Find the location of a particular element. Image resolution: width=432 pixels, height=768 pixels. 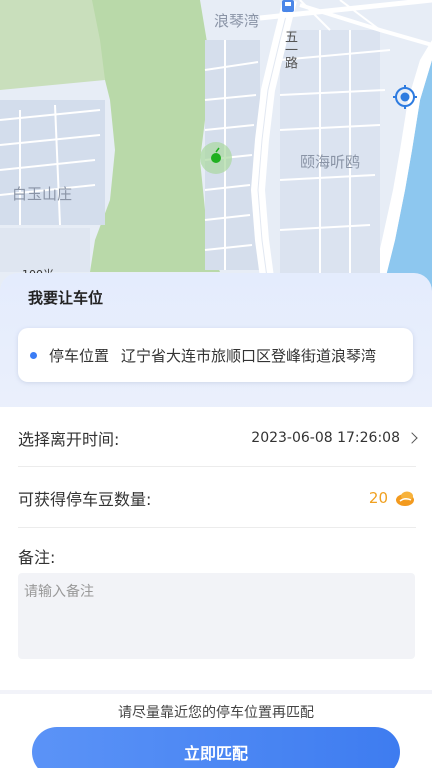

sheet-title: 我要让车位 is located at coordinates (66, 298).